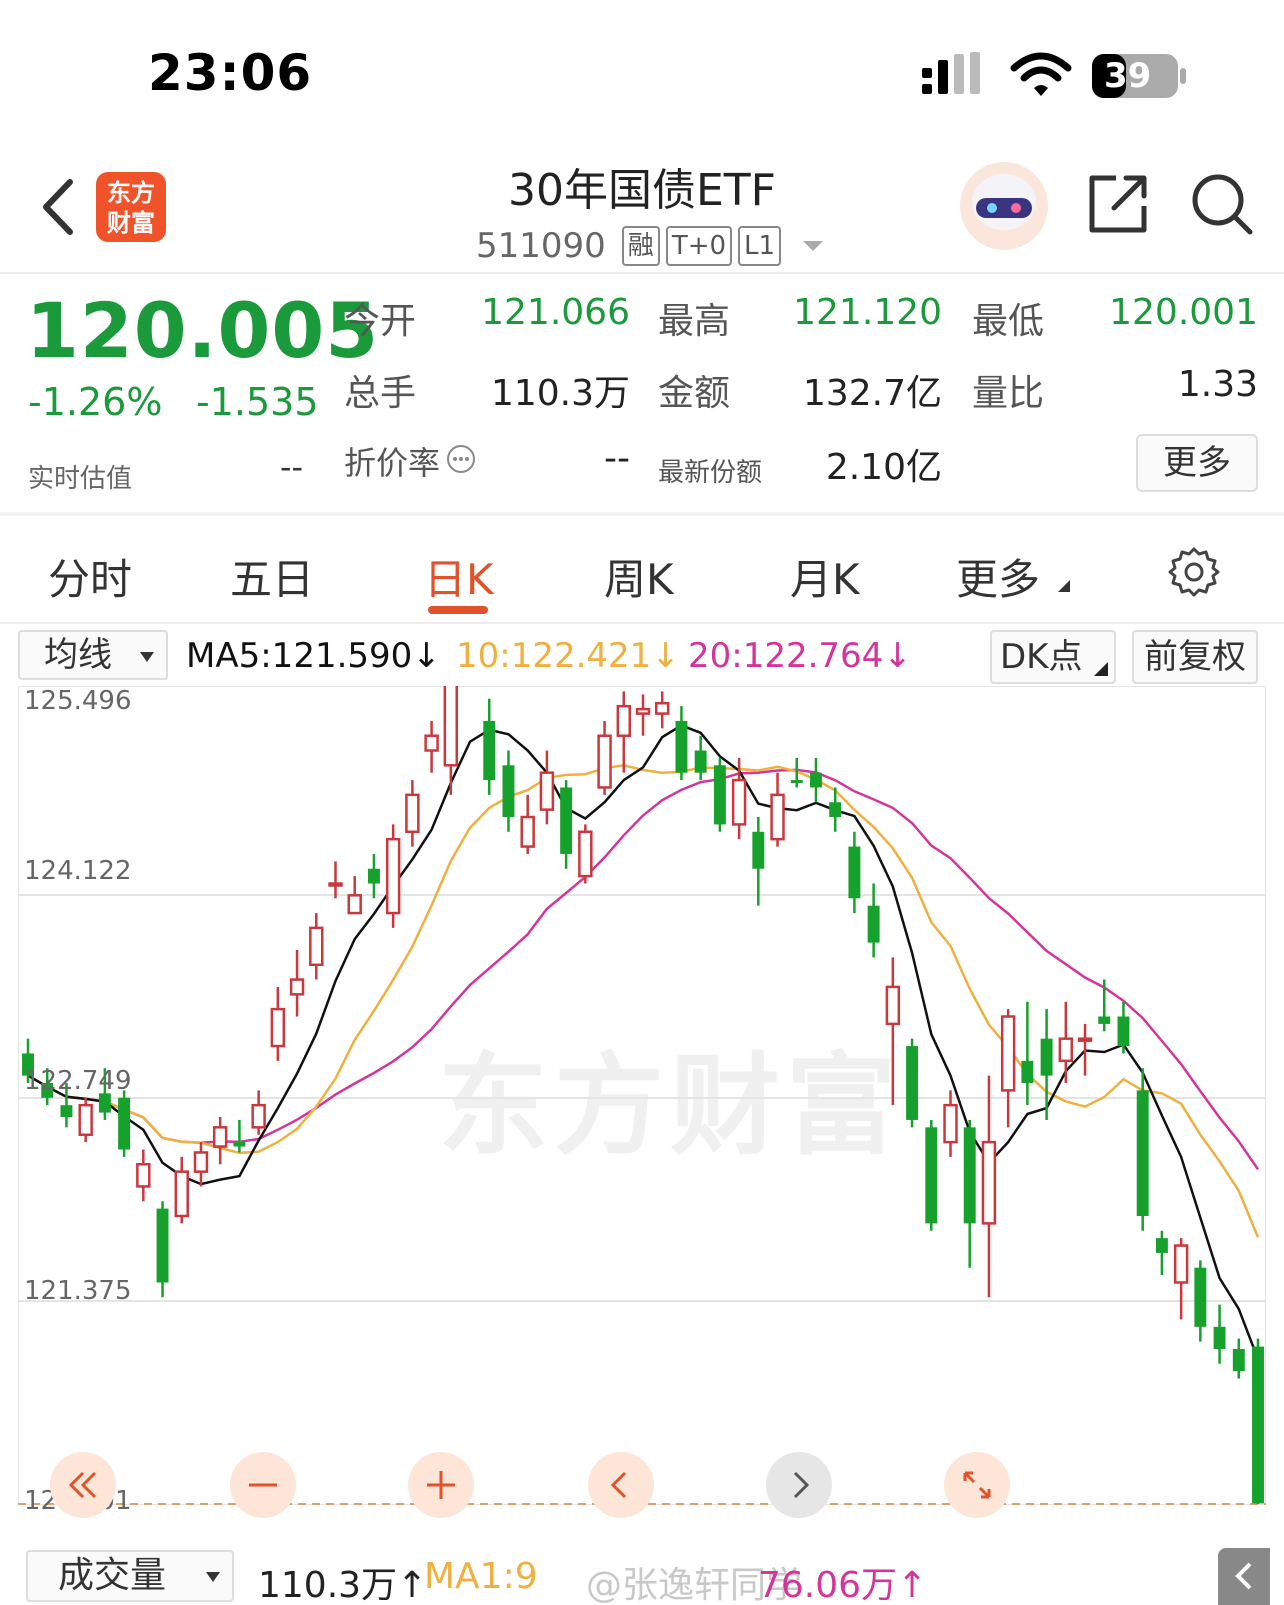 Image resolution: width=1284 pixels, height=1605 pixels. What do you see at coordinates (481, 1576) in the screenshot?
I see `volume-ma1: MA1:9` at bounding box center [481, 1576].